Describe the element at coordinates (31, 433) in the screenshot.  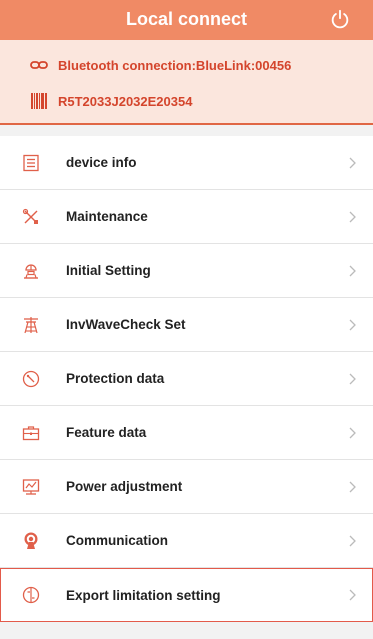
I see `toolbox-icon` at that location.